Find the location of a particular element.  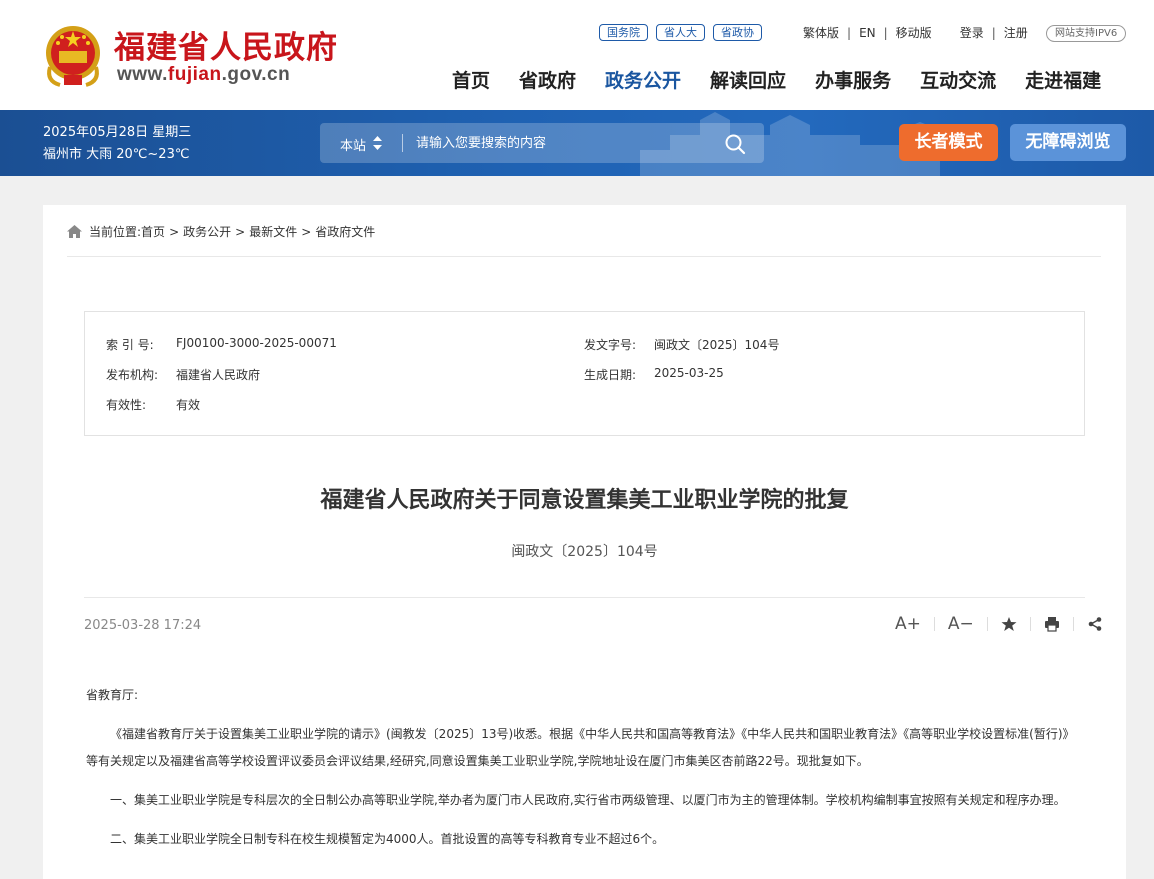

current-weather: 福州市 大雨 20℃~23℃ is located at coordinates (116, 154).